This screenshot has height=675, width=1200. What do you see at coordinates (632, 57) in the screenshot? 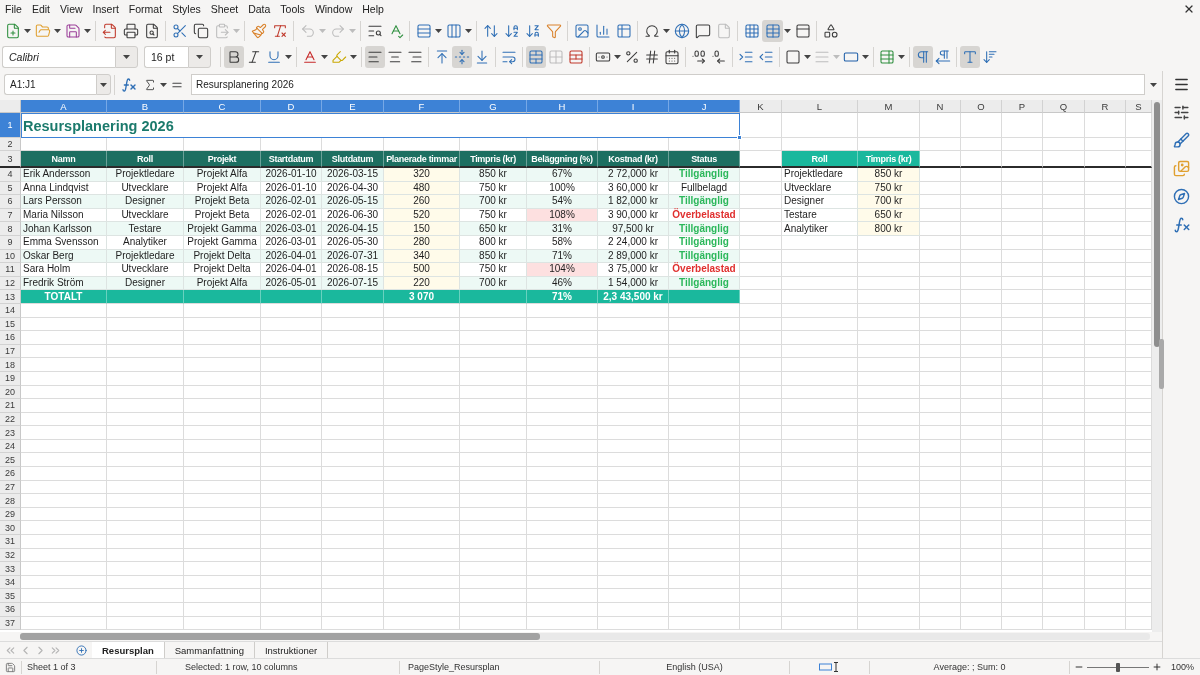
I see `percent-icon` at bounding box center [632, 57].